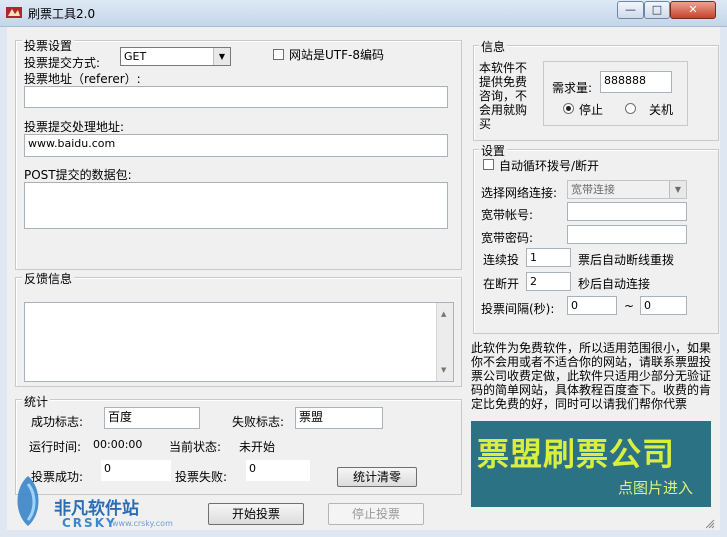 This screenshot has height=537, width=727. Describe the element at coordinates (443, 314) in the screenshot. I see `scroll-up-icon: ▲` at that location.